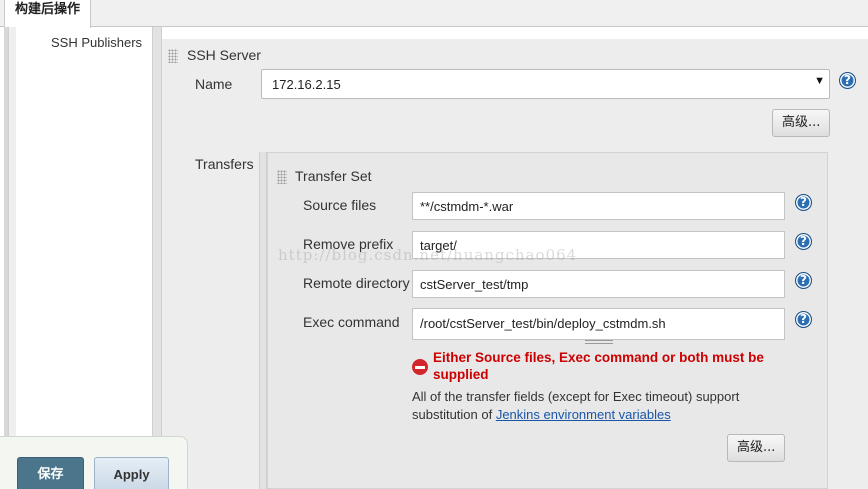  What do you see at coordinates (599, 342) in the screenshot?
I see `textarea-resize-handle` at bounding box center [599, 342].